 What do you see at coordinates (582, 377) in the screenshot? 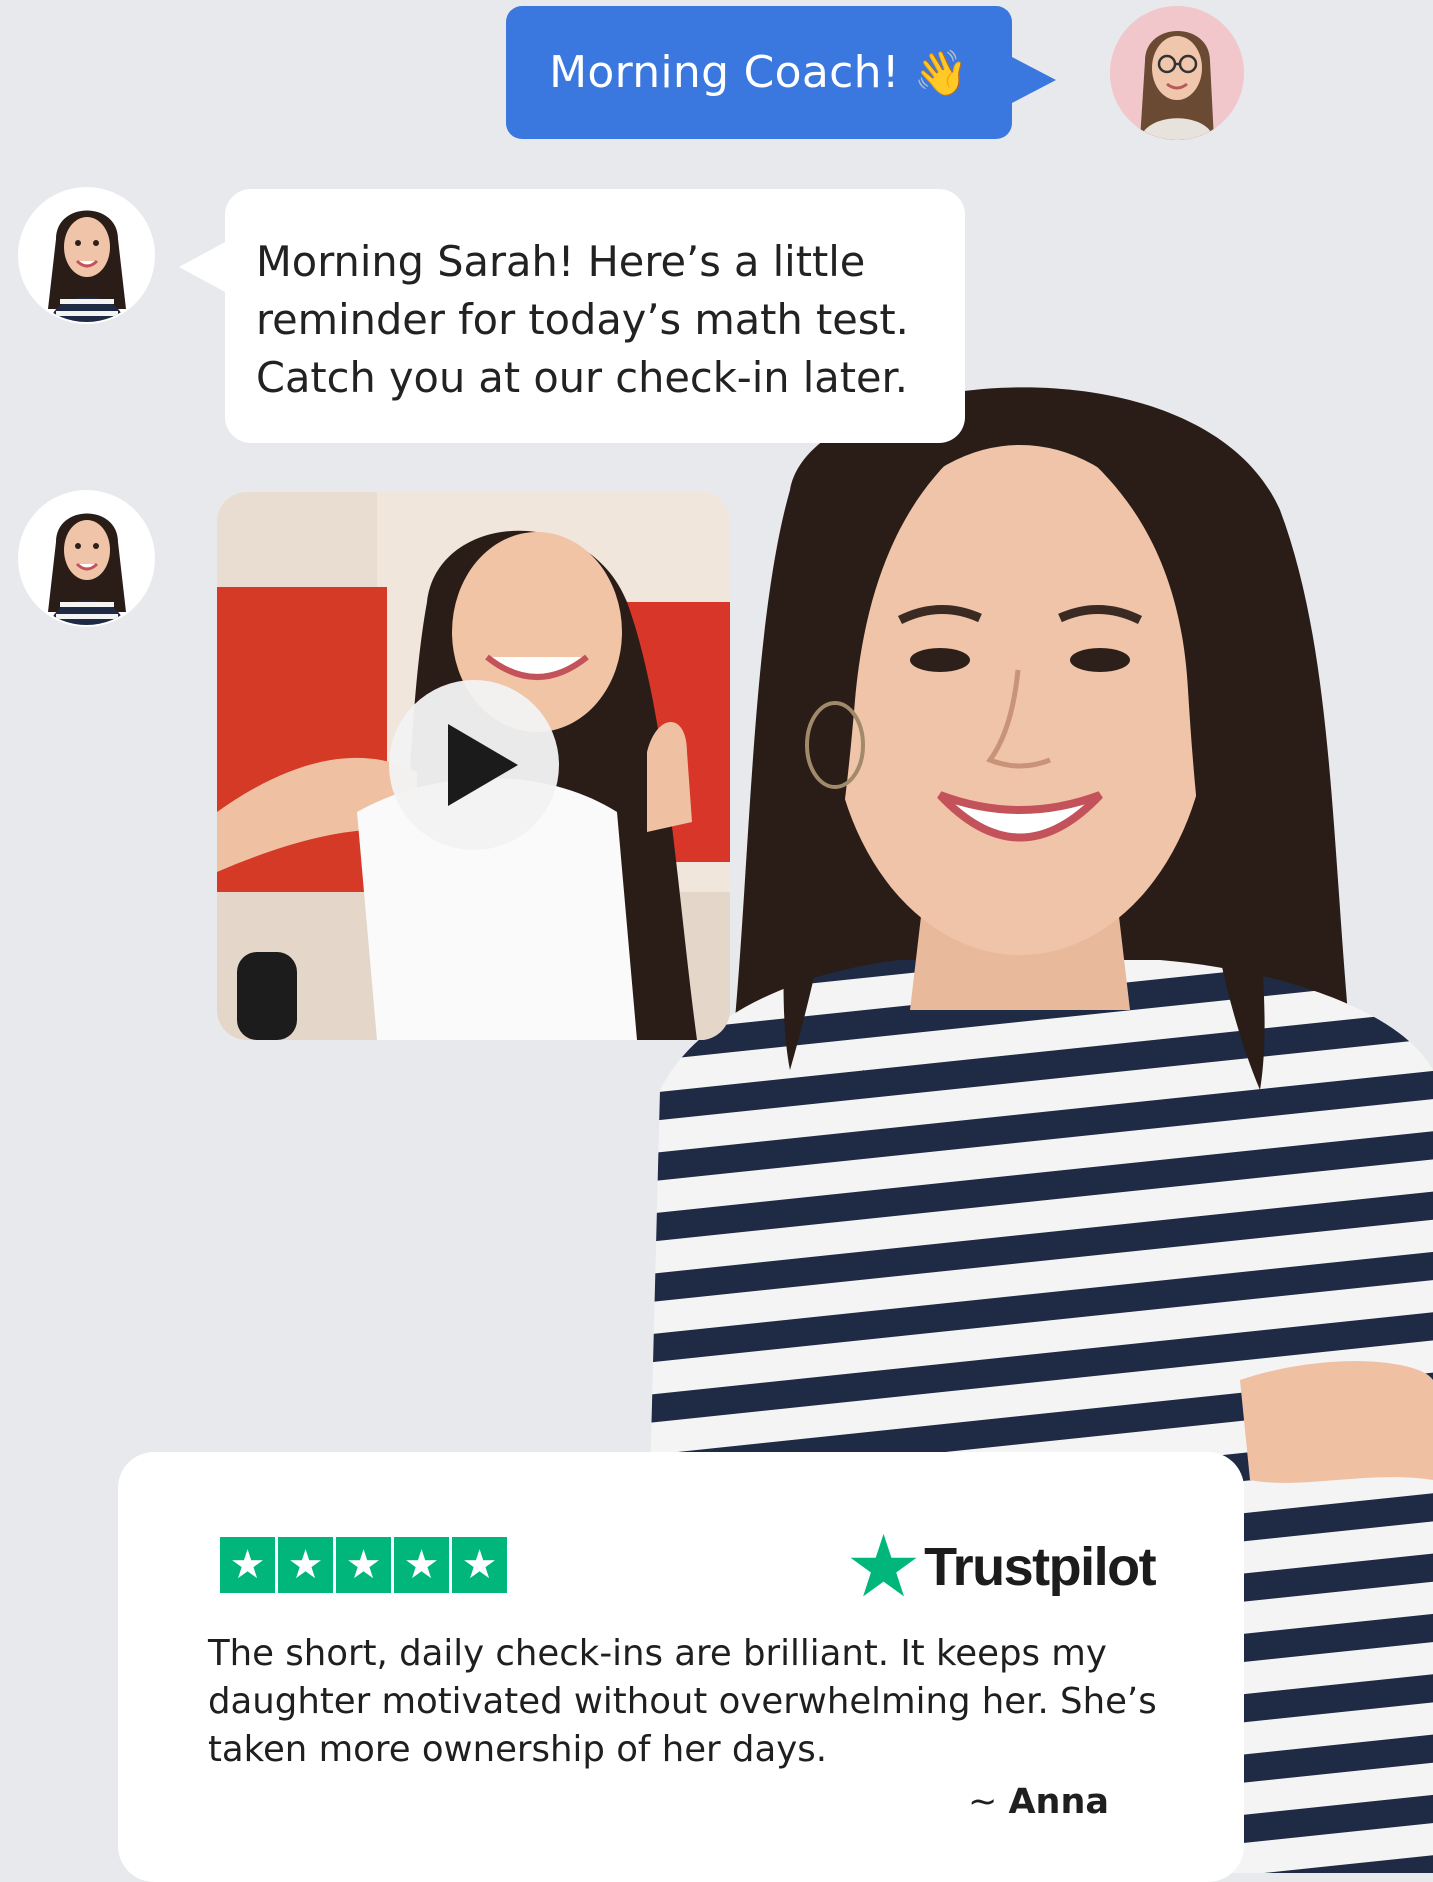
I see `incoming-message-line: Catch you at our check-in later.` at bounding box center [582, 377].